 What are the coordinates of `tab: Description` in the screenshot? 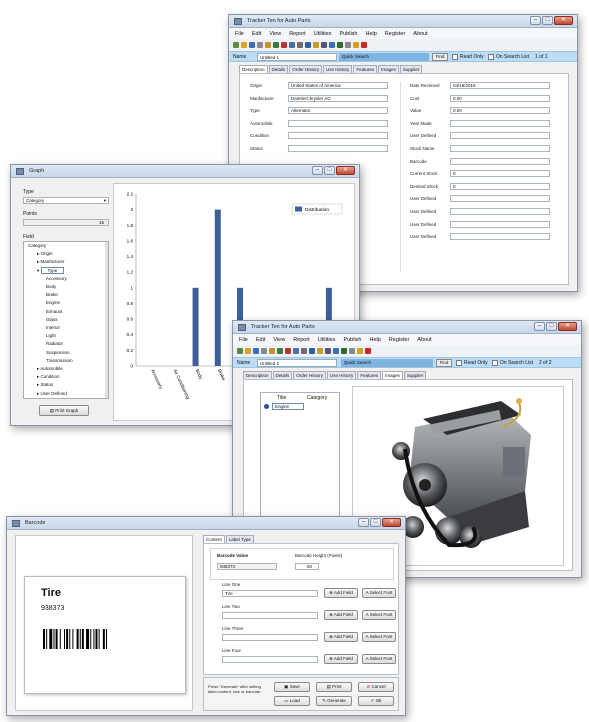 It's located at (257, 375).